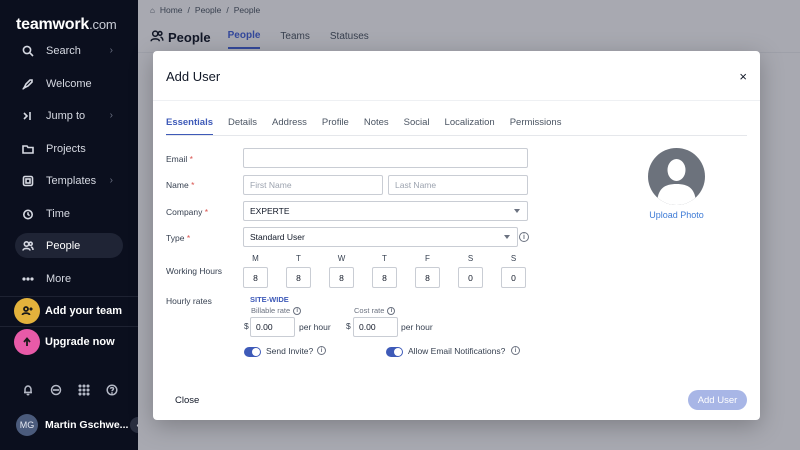 The image size is (800, 450). I want to click on company-select: EXPERTE, so click(385, 211).